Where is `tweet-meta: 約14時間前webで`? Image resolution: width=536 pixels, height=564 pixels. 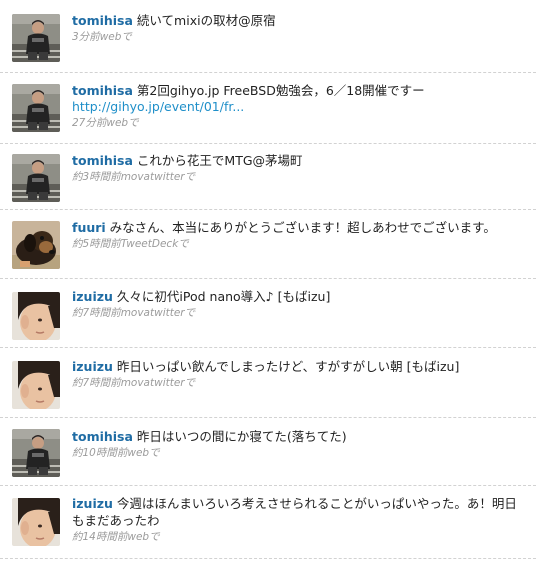 tweet-meta: 約14時間前webで is located at coordinates (299, 537).